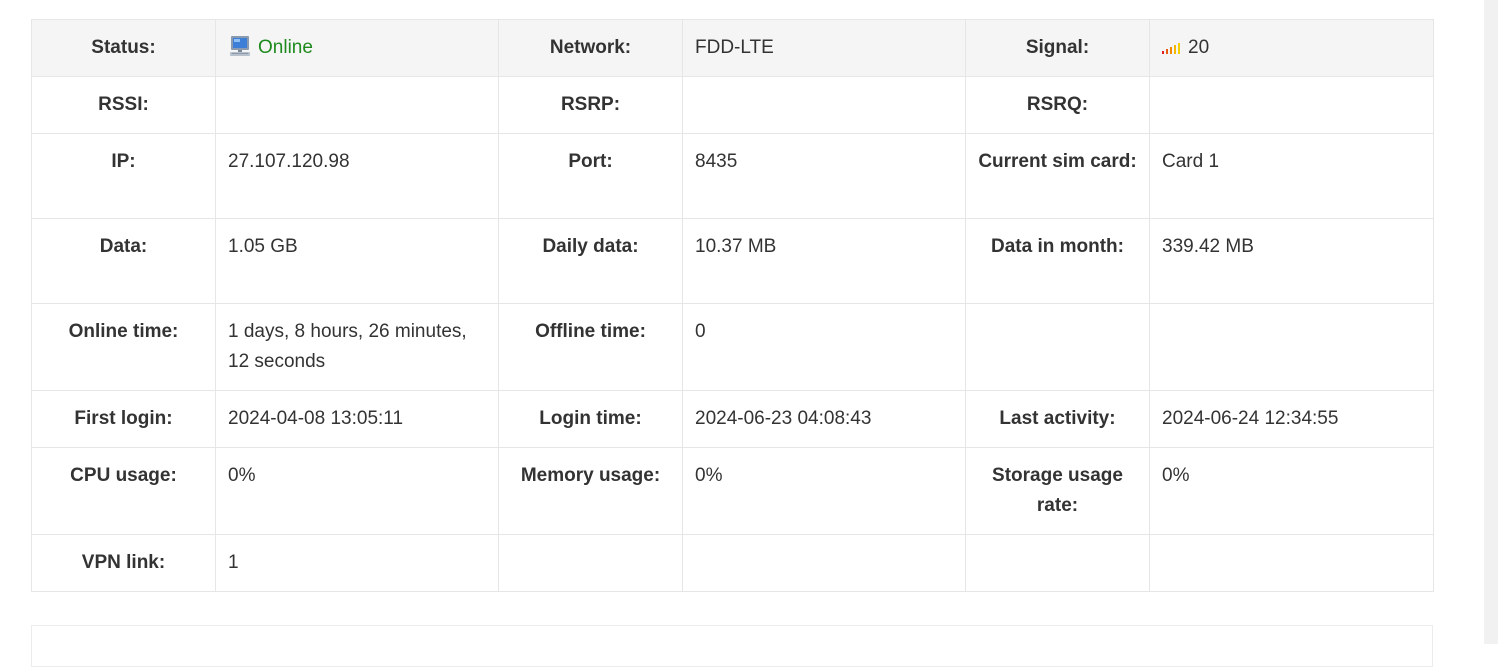 The height and width of the screenshot is (667, 1498). What do you see at coordinates (590, 419) in the screenshot?
I see `login-time-label: Login time:` at bounding box center [590, 419].